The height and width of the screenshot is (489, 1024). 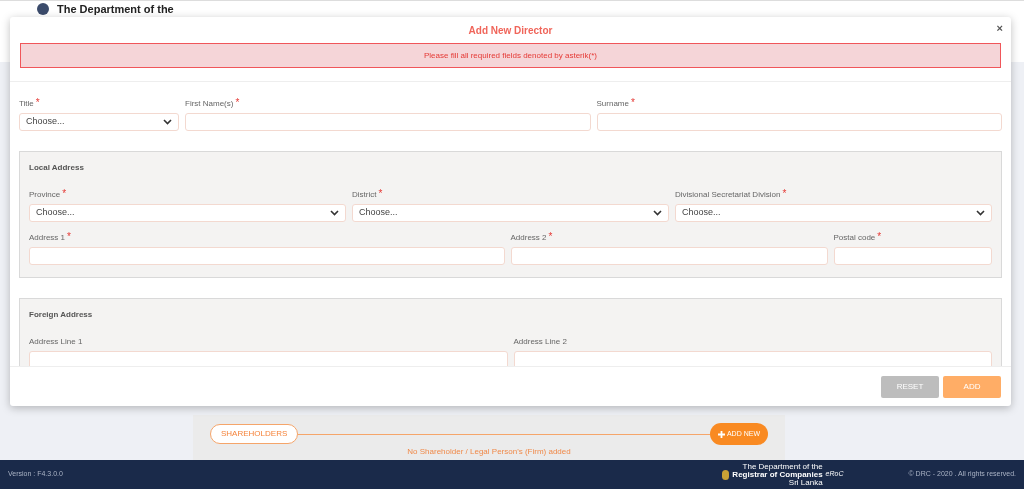 I want to click on field-label: Surname, so click(x=612, y=104).